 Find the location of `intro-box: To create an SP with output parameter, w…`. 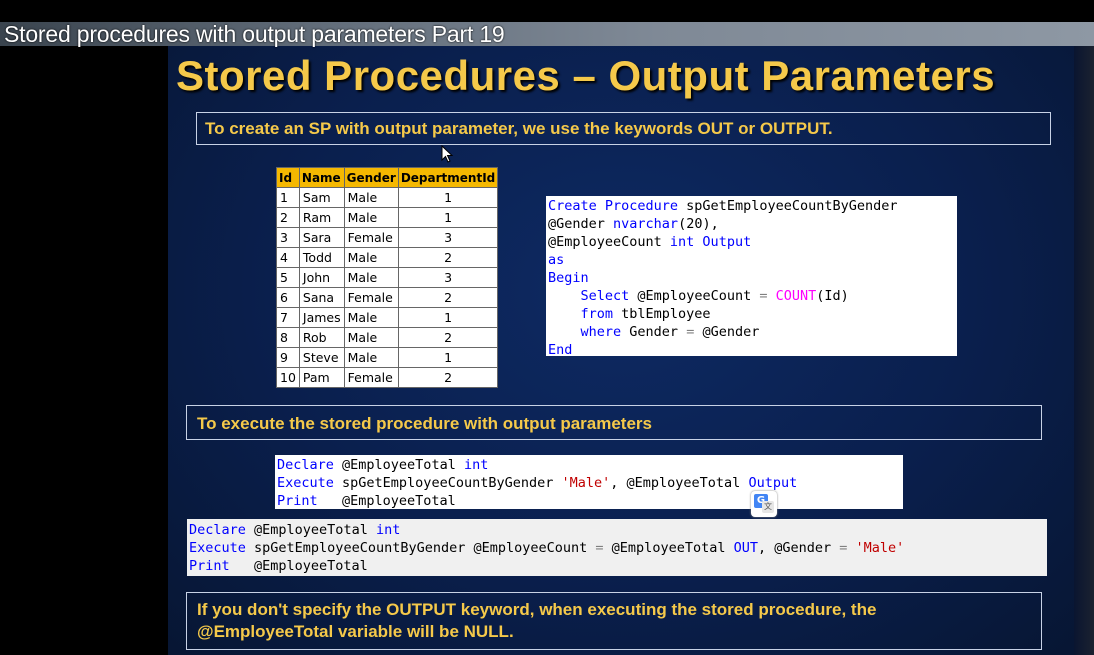

intro-box: To create an SP with output parameter, w… is located at coordinates (623, 128).